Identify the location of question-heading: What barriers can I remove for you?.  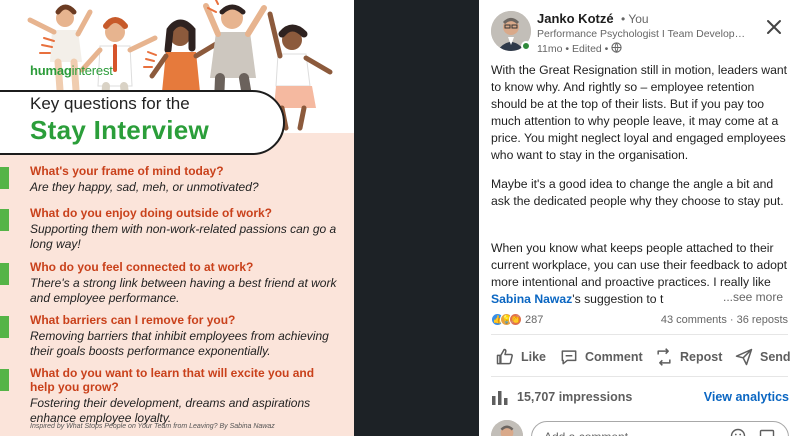
(133, 320).